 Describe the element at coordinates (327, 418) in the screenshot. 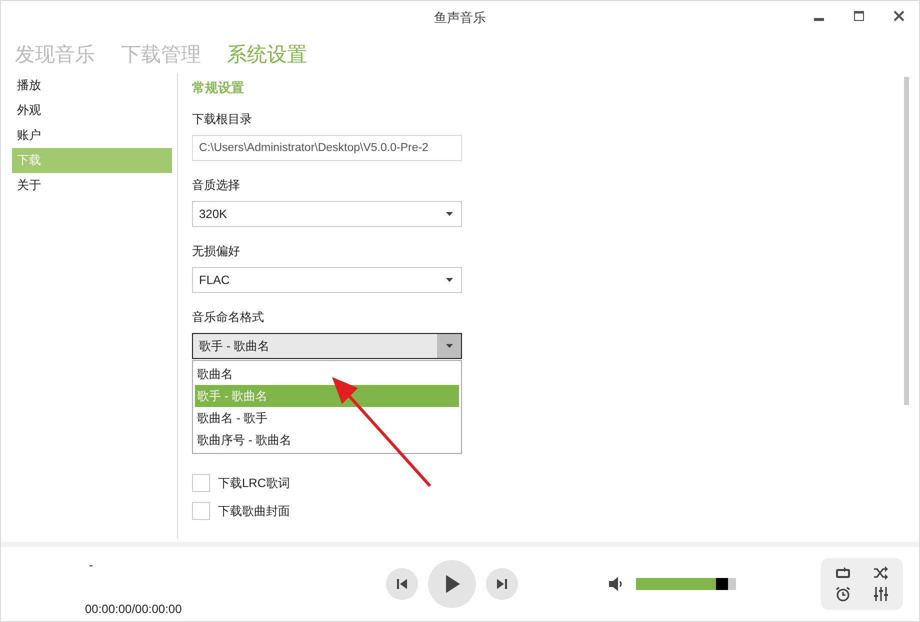

I see `dropdown-option: 歌曲名 - 歌手` at that location.